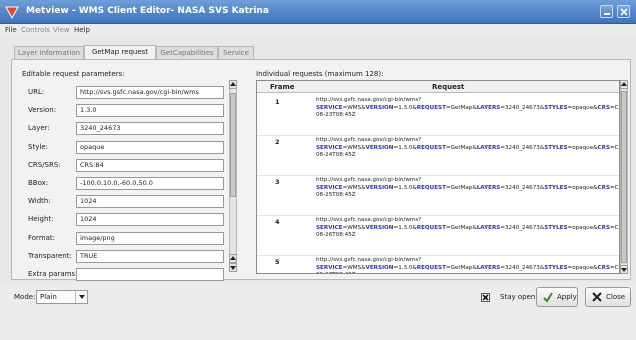 Image resolution: width=636 pixels, height=340 pixels. I want to click on scroll-up-button-lower, so click(233, 258).